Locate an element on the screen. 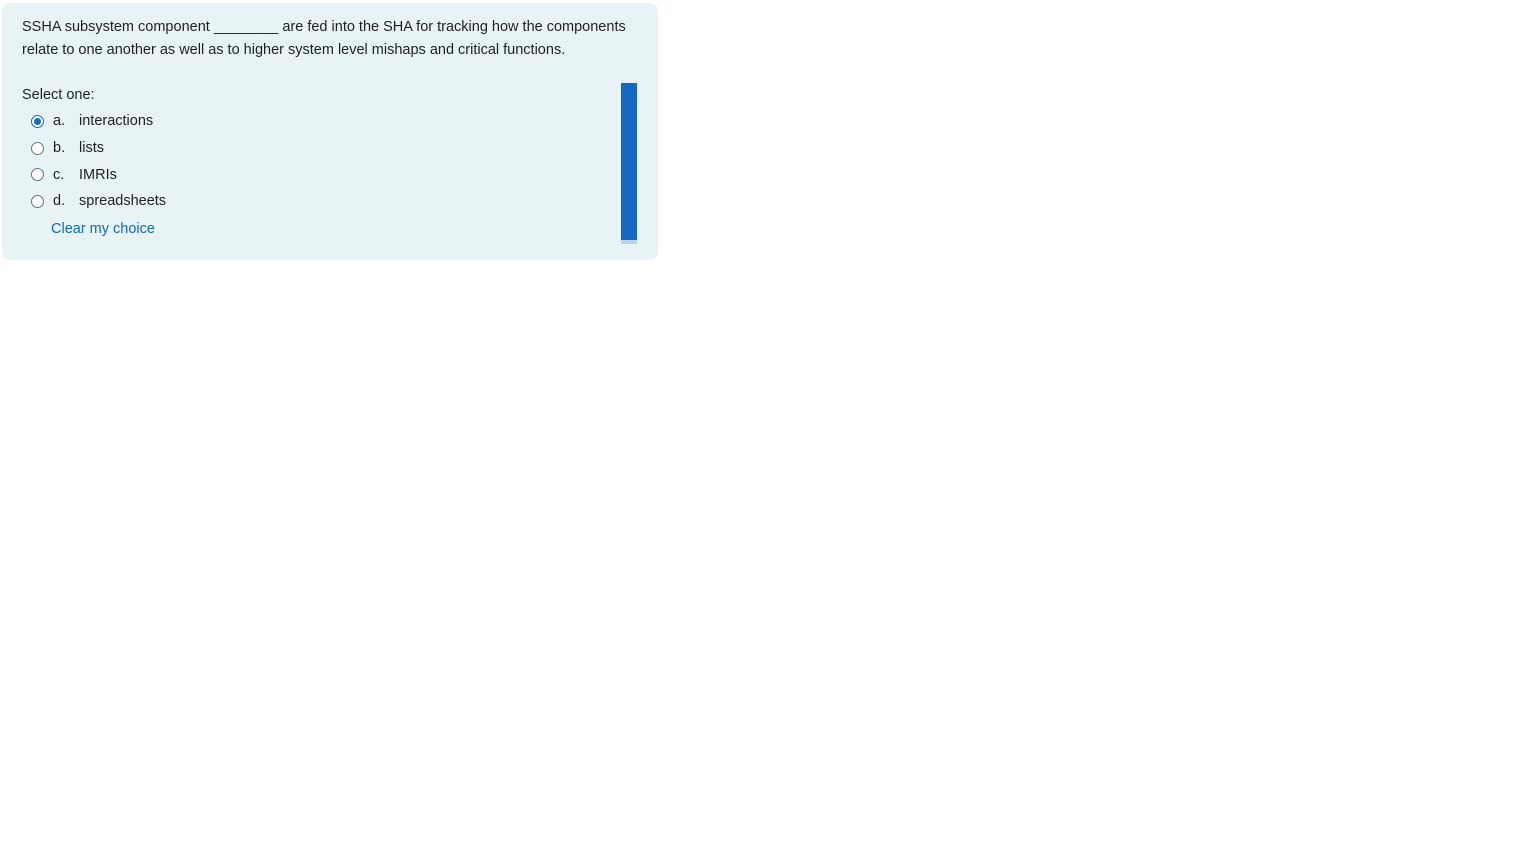 The height and width of the screenshot is (864, 1536). answer-label: interactions is located at coordinates (116, 121).